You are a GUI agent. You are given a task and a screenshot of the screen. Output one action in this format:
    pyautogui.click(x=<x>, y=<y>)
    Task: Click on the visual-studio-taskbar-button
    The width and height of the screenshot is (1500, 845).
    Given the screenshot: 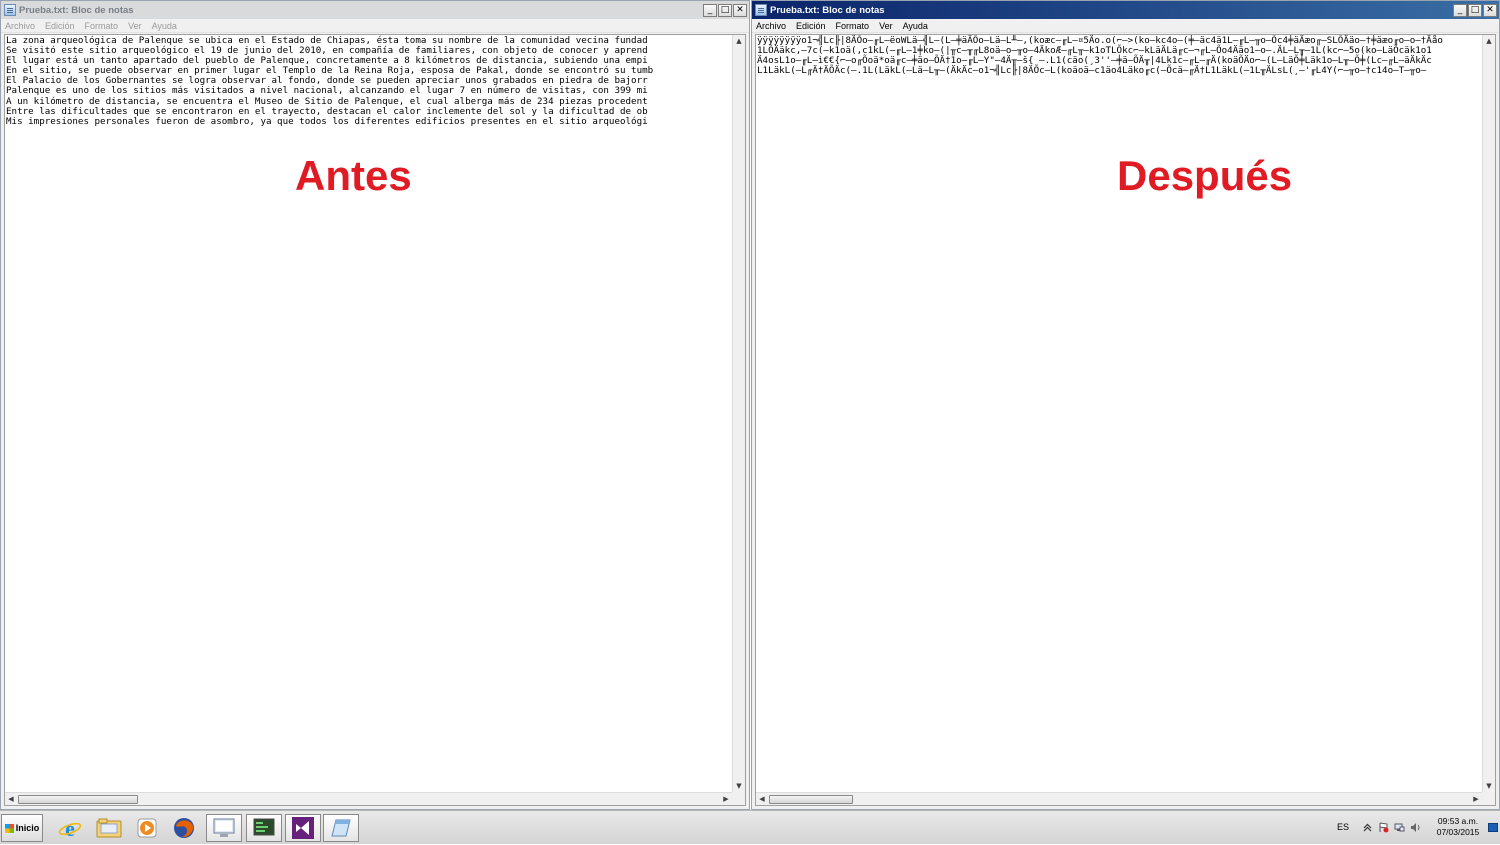 What is the action you would take?
    pyautogui.click(x=303, y=828)
    